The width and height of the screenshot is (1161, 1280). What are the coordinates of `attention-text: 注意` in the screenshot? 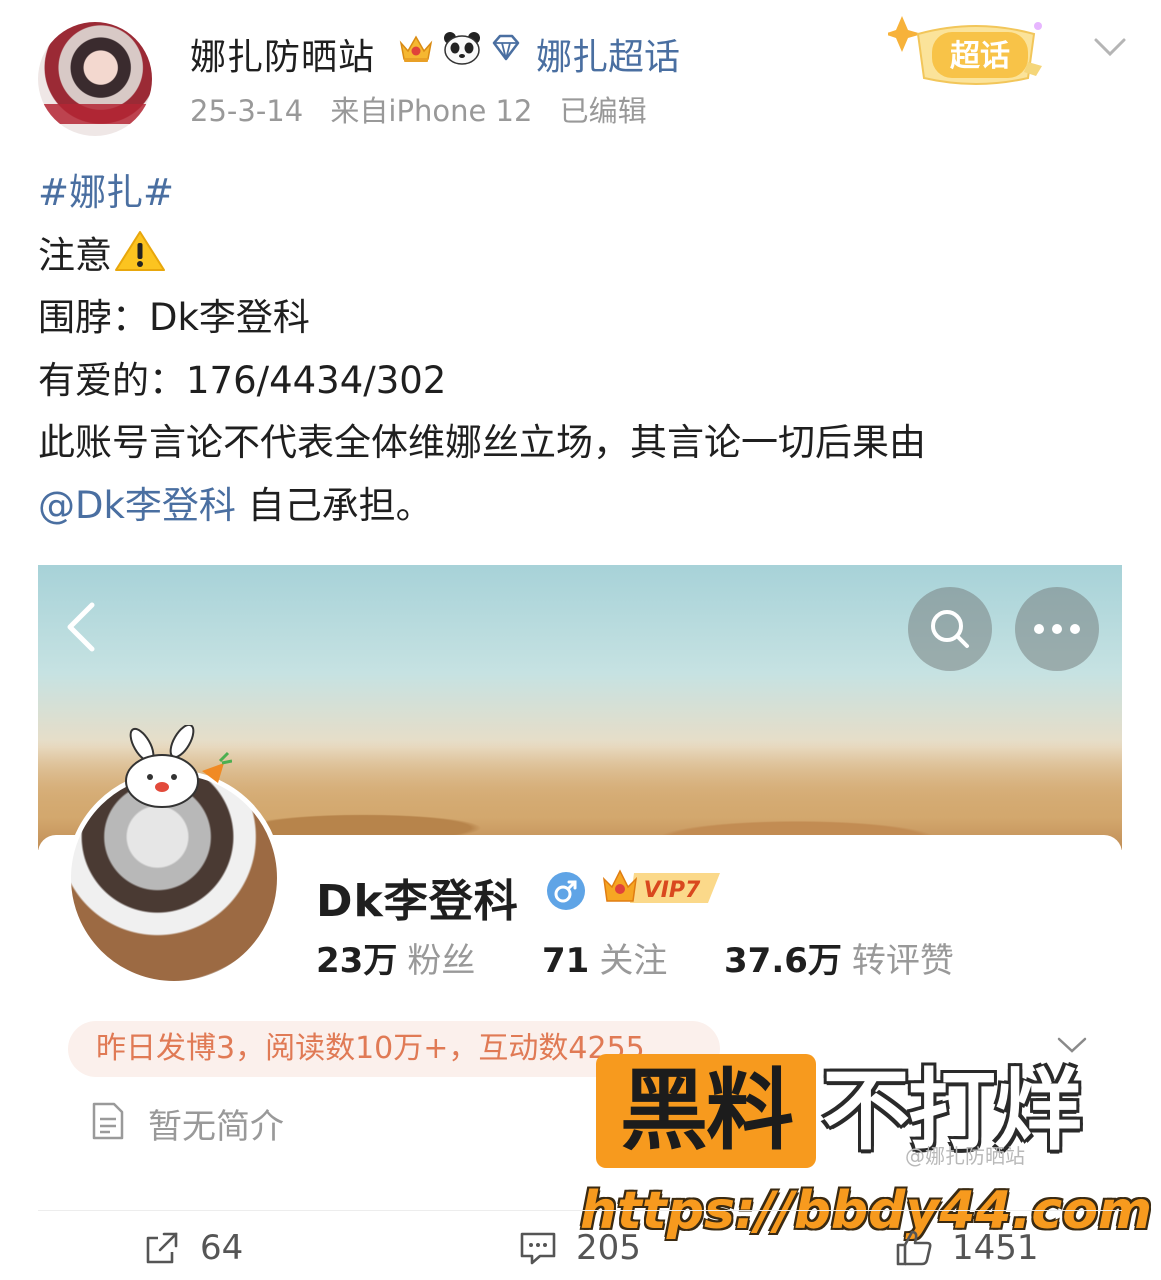 It's located at (75, 255).